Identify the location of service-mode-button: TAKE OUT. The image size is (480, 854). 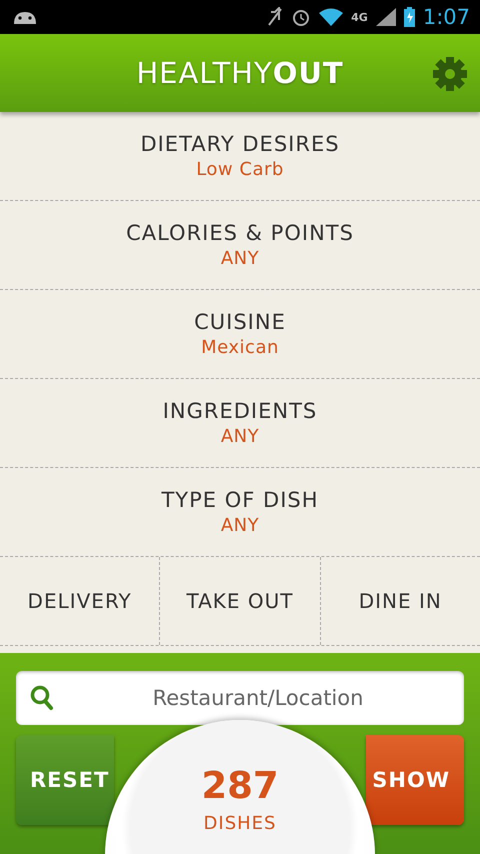
(239, 601).